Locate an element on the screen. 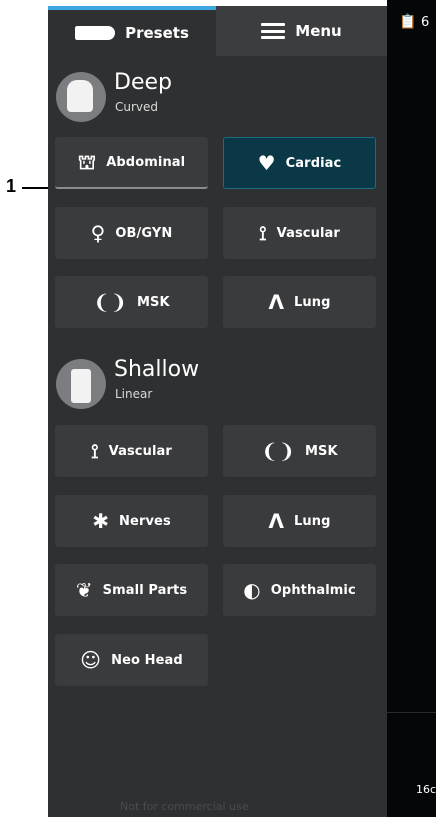  preset-lung-shallow-button: ᐱ Lung is located at coordinates (299, 521).